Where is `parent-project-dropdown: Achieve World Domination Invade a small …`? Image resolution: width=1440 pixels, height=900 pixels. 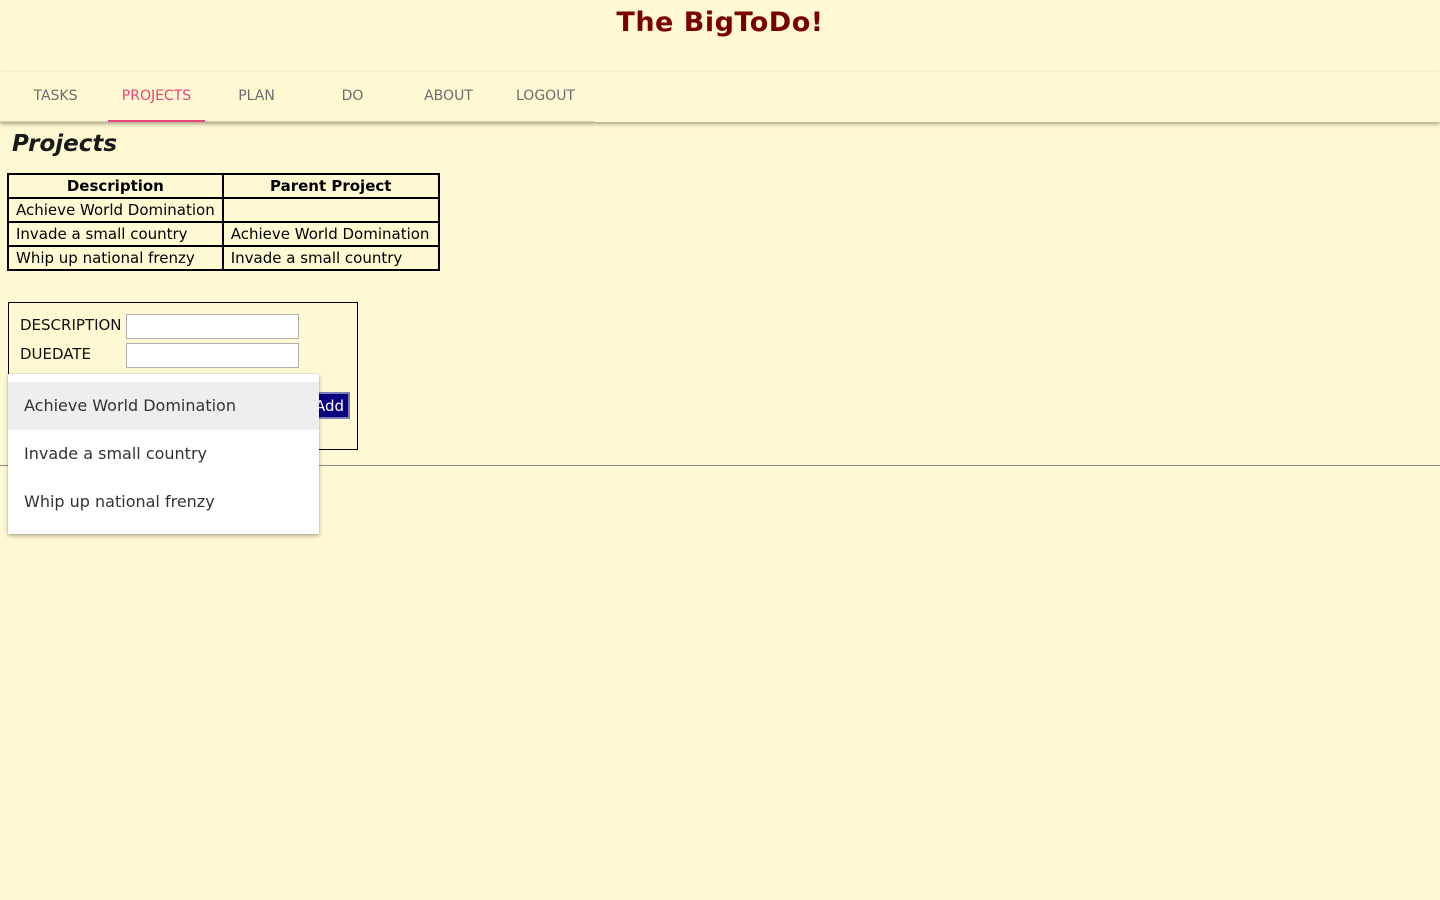 parent-project-dropdown: Achieve World Domination Invade a small … is located at coordinates (163, 454).